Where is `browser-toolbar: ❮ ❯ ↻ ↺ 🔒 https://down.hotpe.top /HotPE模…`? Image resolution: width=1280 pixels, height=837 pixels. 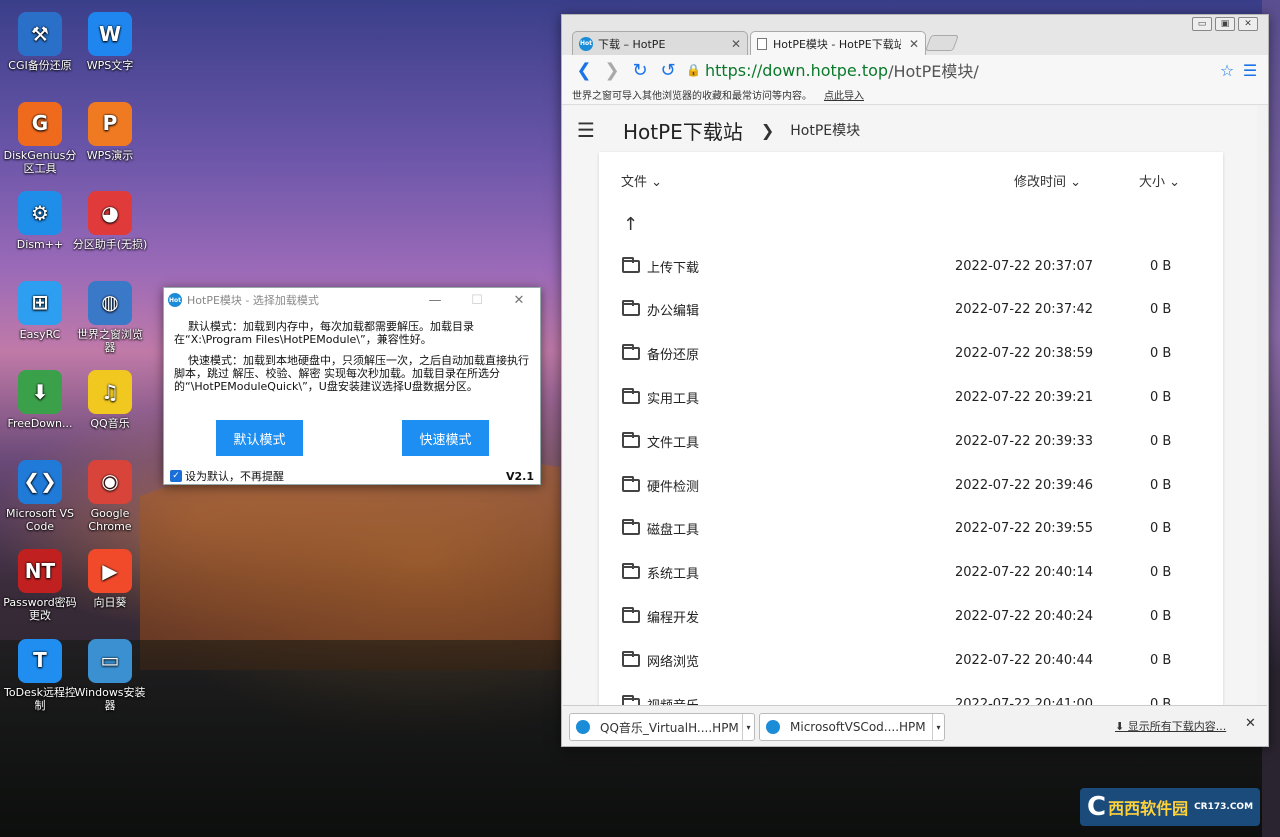
browser-toolbar: ❮ ❯ ↻ ↺ 🔒 https://down.hotpe.top /HotPE模… is located at coordinates (915, 70).